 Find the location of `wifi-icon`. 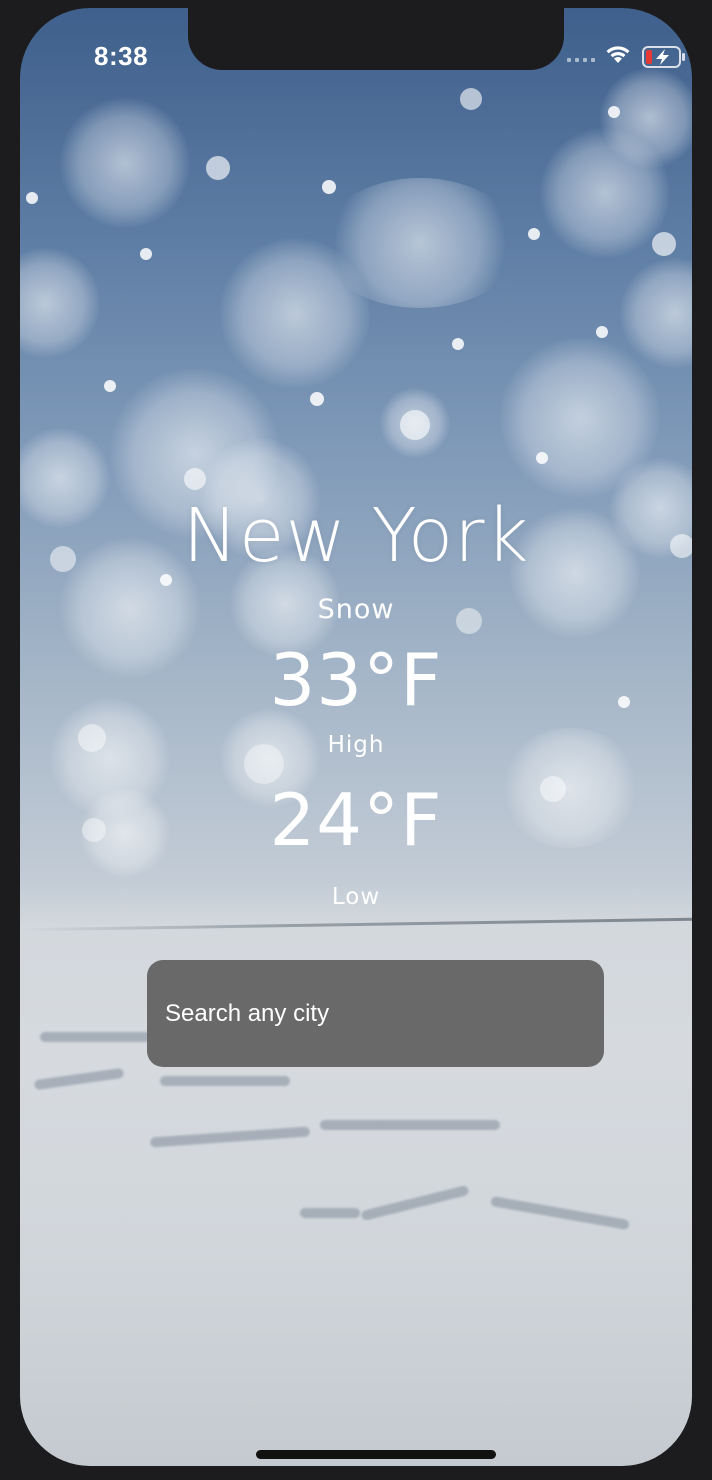

wifi-icon is located at coordinates (618, 54).